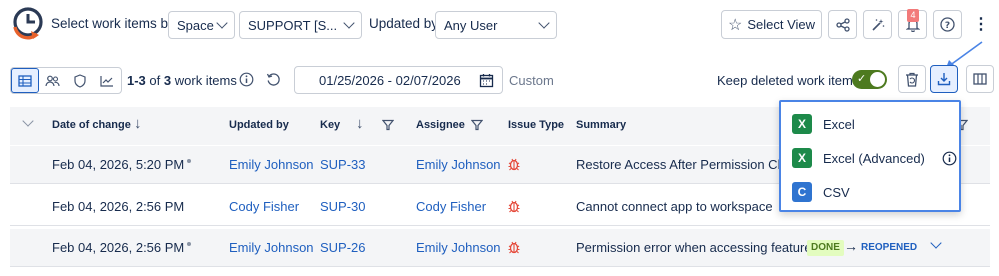  I want to click on row-key: SUP-26, so click(343, 247).